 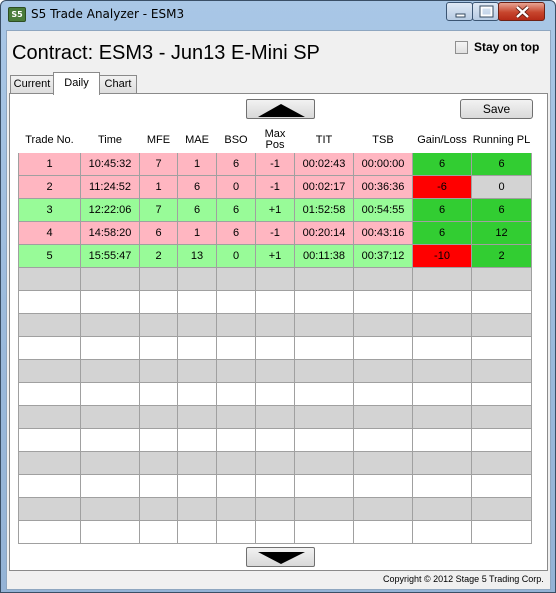 What do you see at coordinates (324, 210) in the screenshot?
I see `cell-tit: 01:52:58` at bounding box center [324, 210].